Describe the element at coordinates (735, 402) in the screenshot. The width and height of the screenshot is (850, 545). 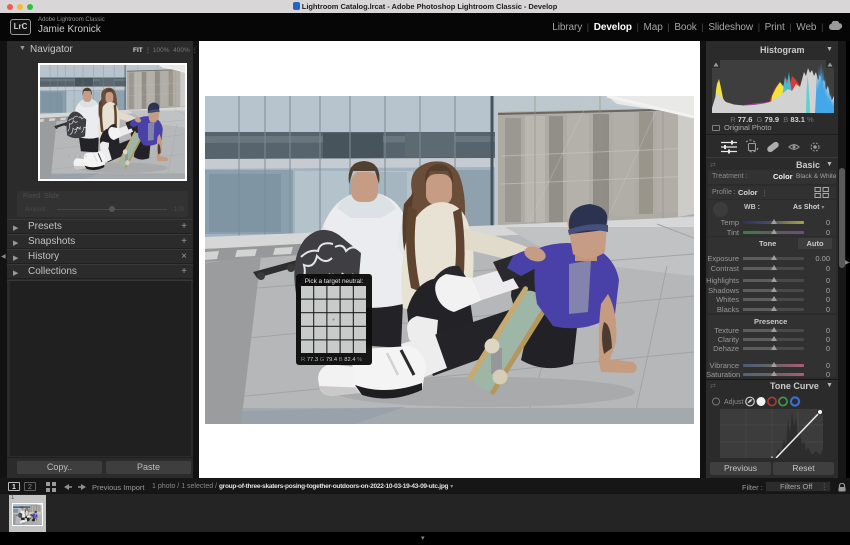
I see `svg-text: Adjust :` at that location.